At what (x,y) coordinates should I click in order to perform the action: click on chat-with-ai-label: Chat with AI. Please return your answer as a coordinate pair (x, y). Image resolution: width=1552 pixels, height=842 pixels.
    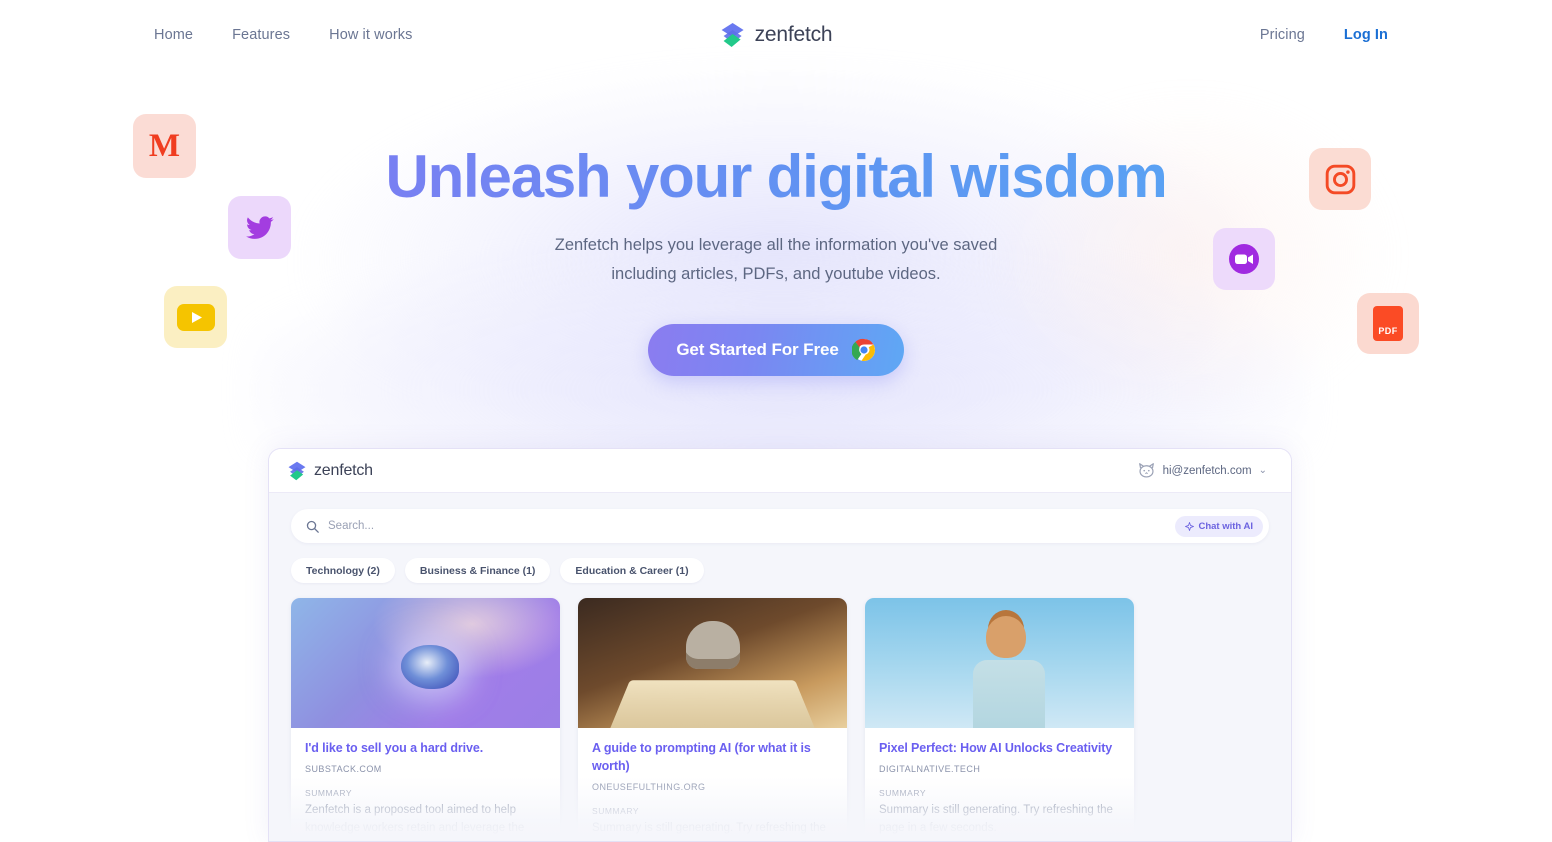
    Looking at the image, I should click on (1225, 526).